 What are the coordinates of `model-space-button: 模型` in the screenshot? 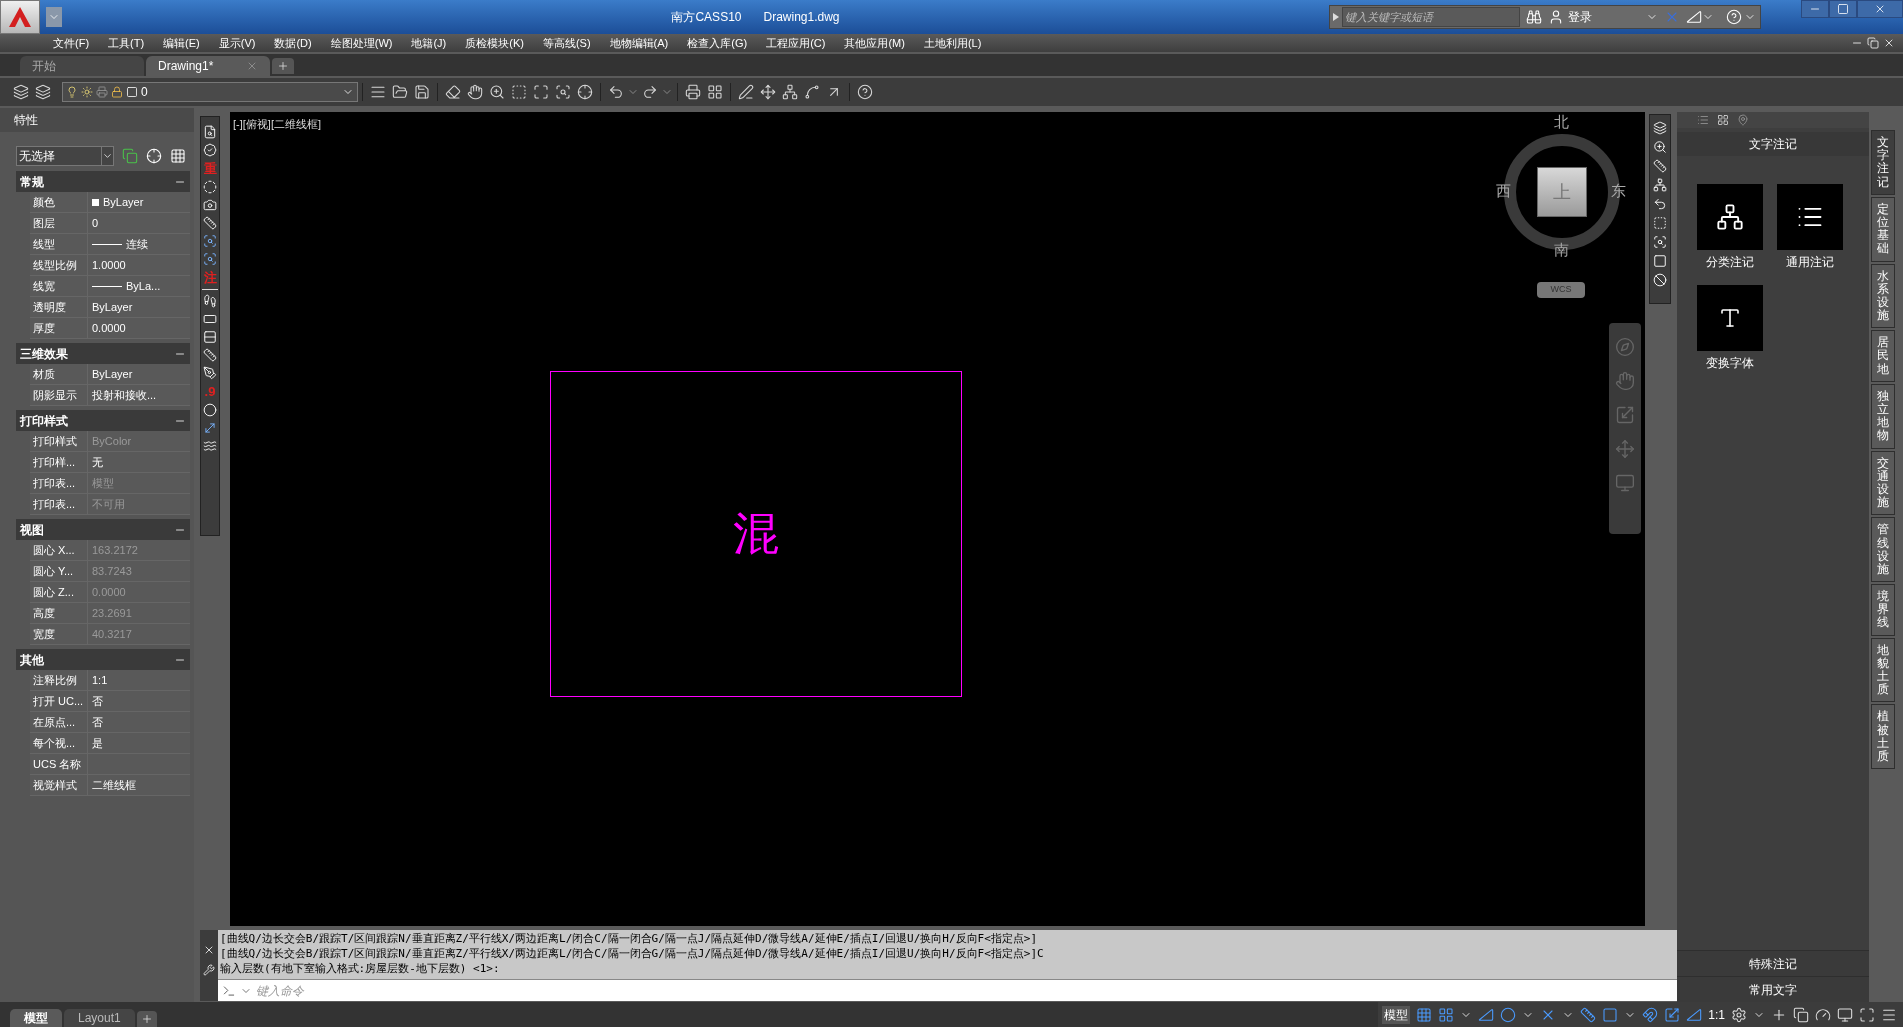 It's located at (1396, 1014).